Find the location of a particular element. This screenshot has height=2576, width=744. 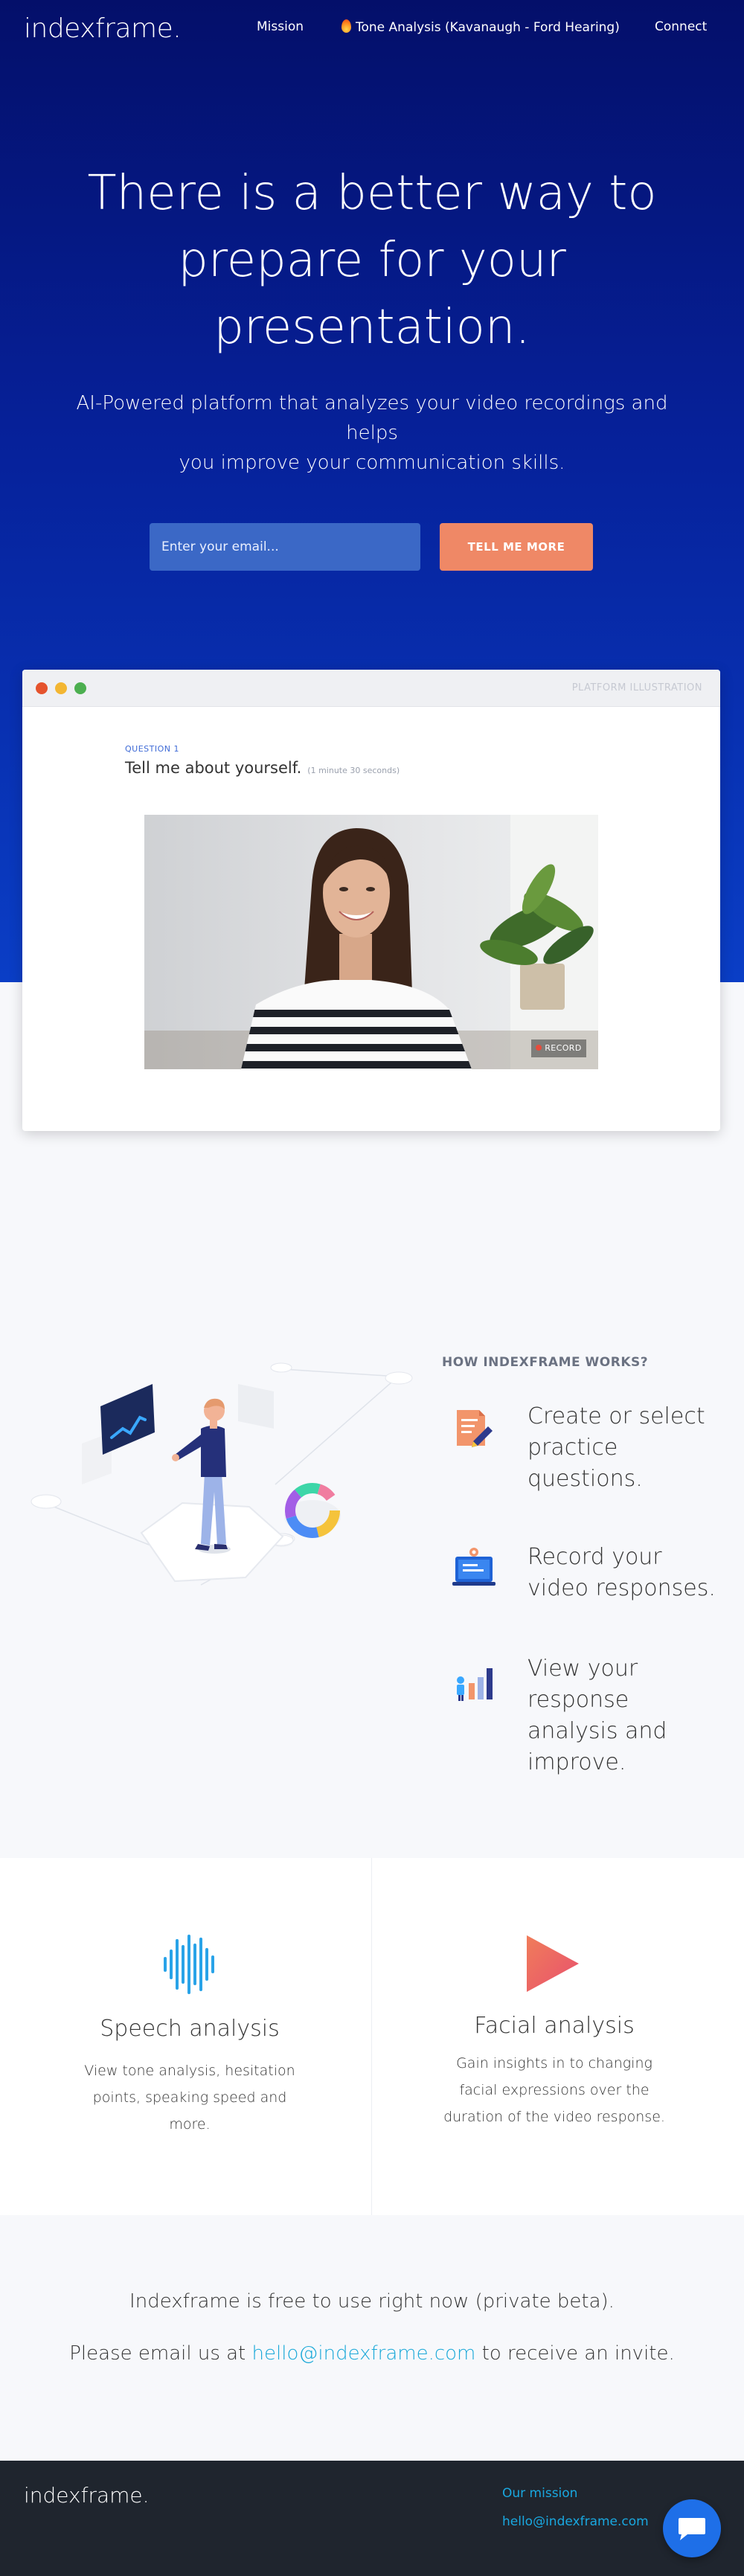

step-text-record: Record your video responses. is located at coordinates (621, 1572).